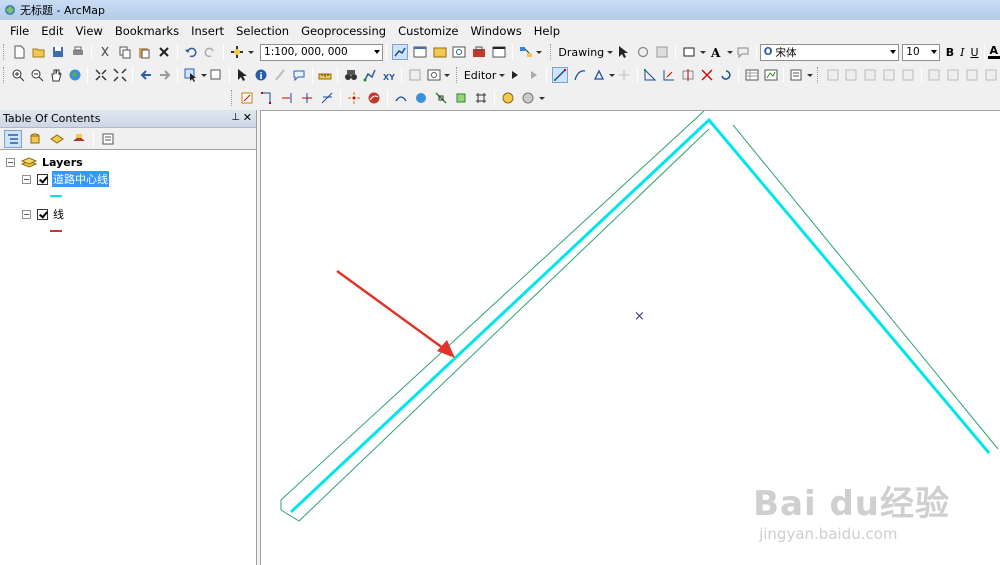 Image resolution: width=1000 pixels, height=565 pixels. What do you see at coordinates (581, 52) in the screenshot?
I see `drawing-menu: Drawing` at bounding box center [581, 52].